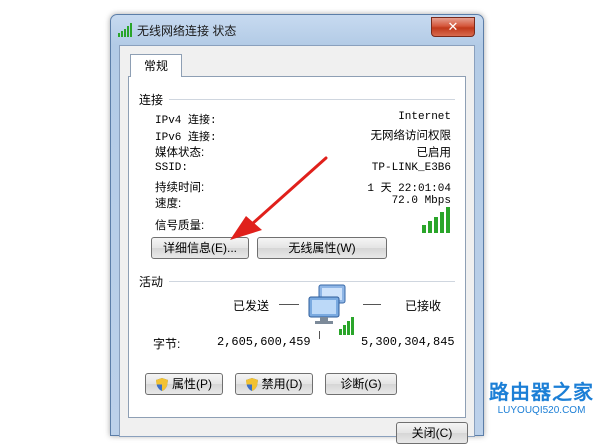 The height and width of the screenshot is (444, 600). I want to click on connection-heading: 连接, so click(151, 100).